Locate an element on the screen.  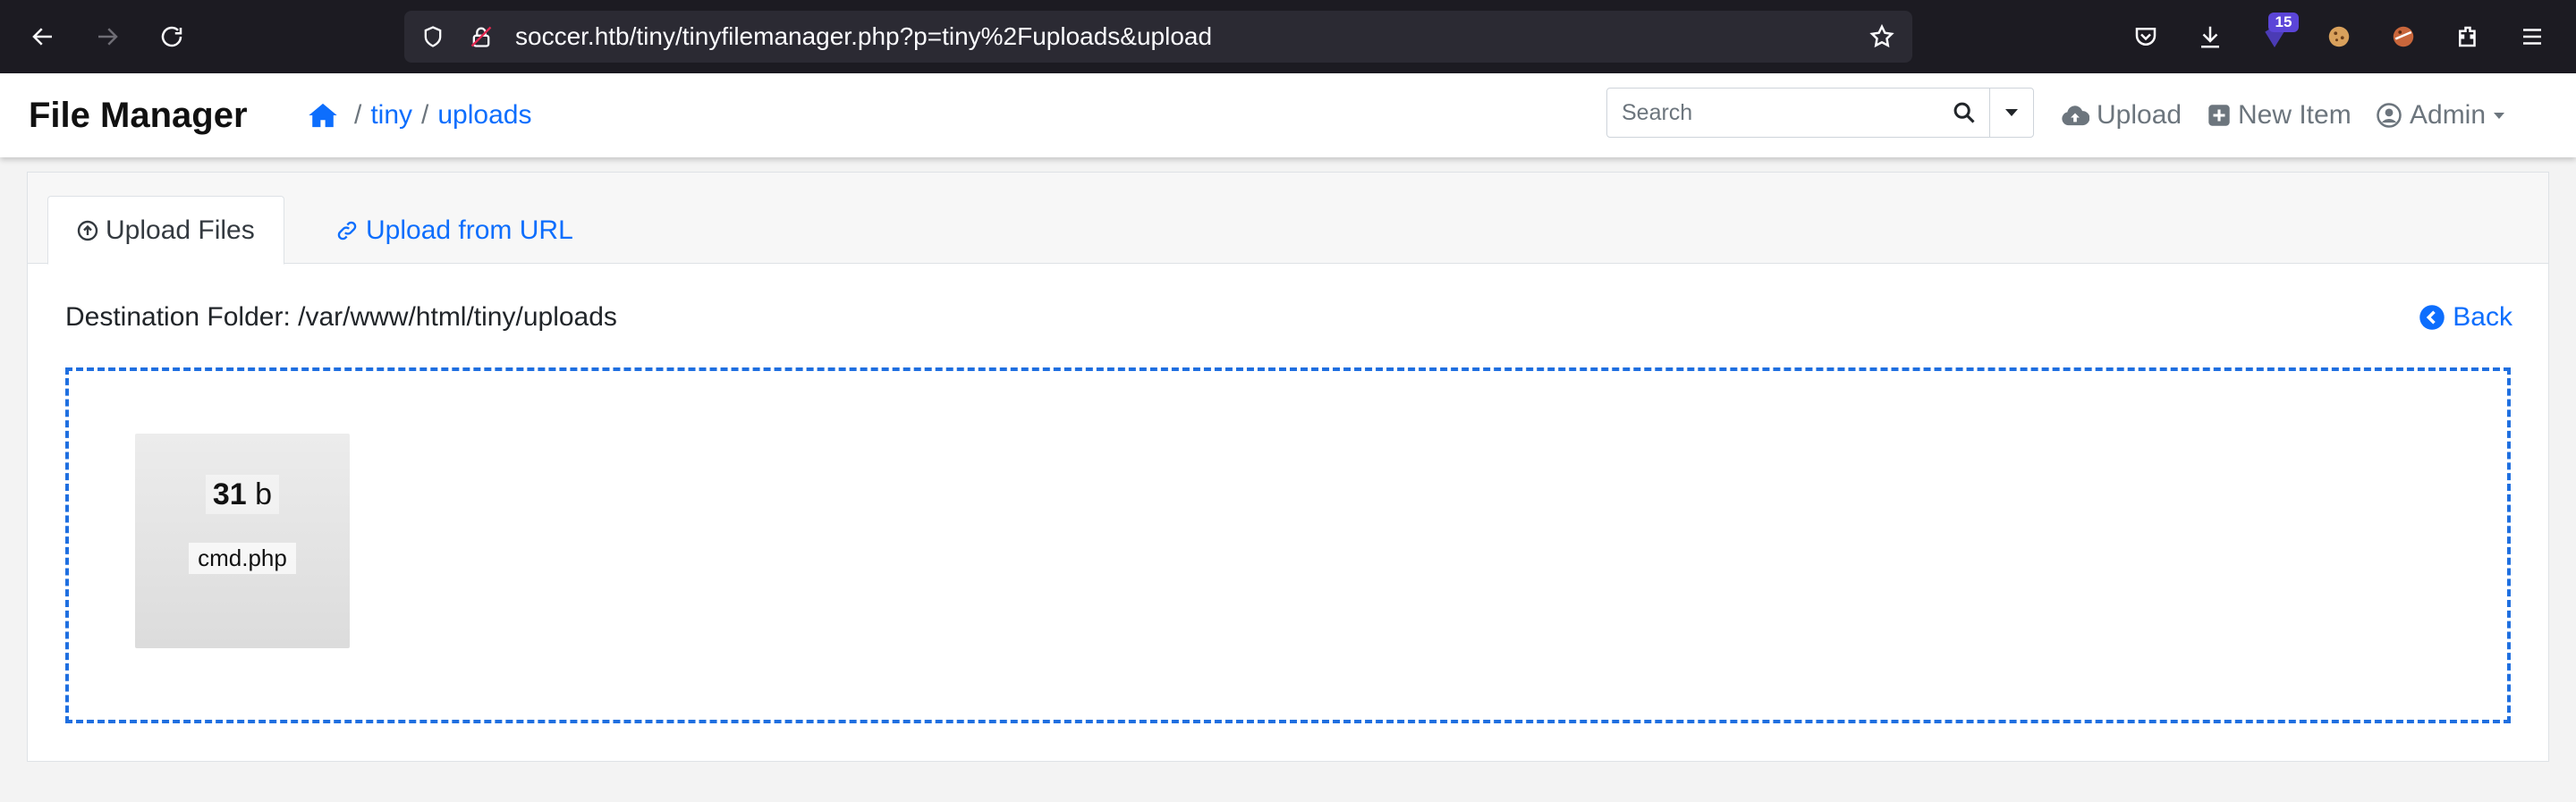
tab-label: Upload from URL is located at coordinates (469, 230).